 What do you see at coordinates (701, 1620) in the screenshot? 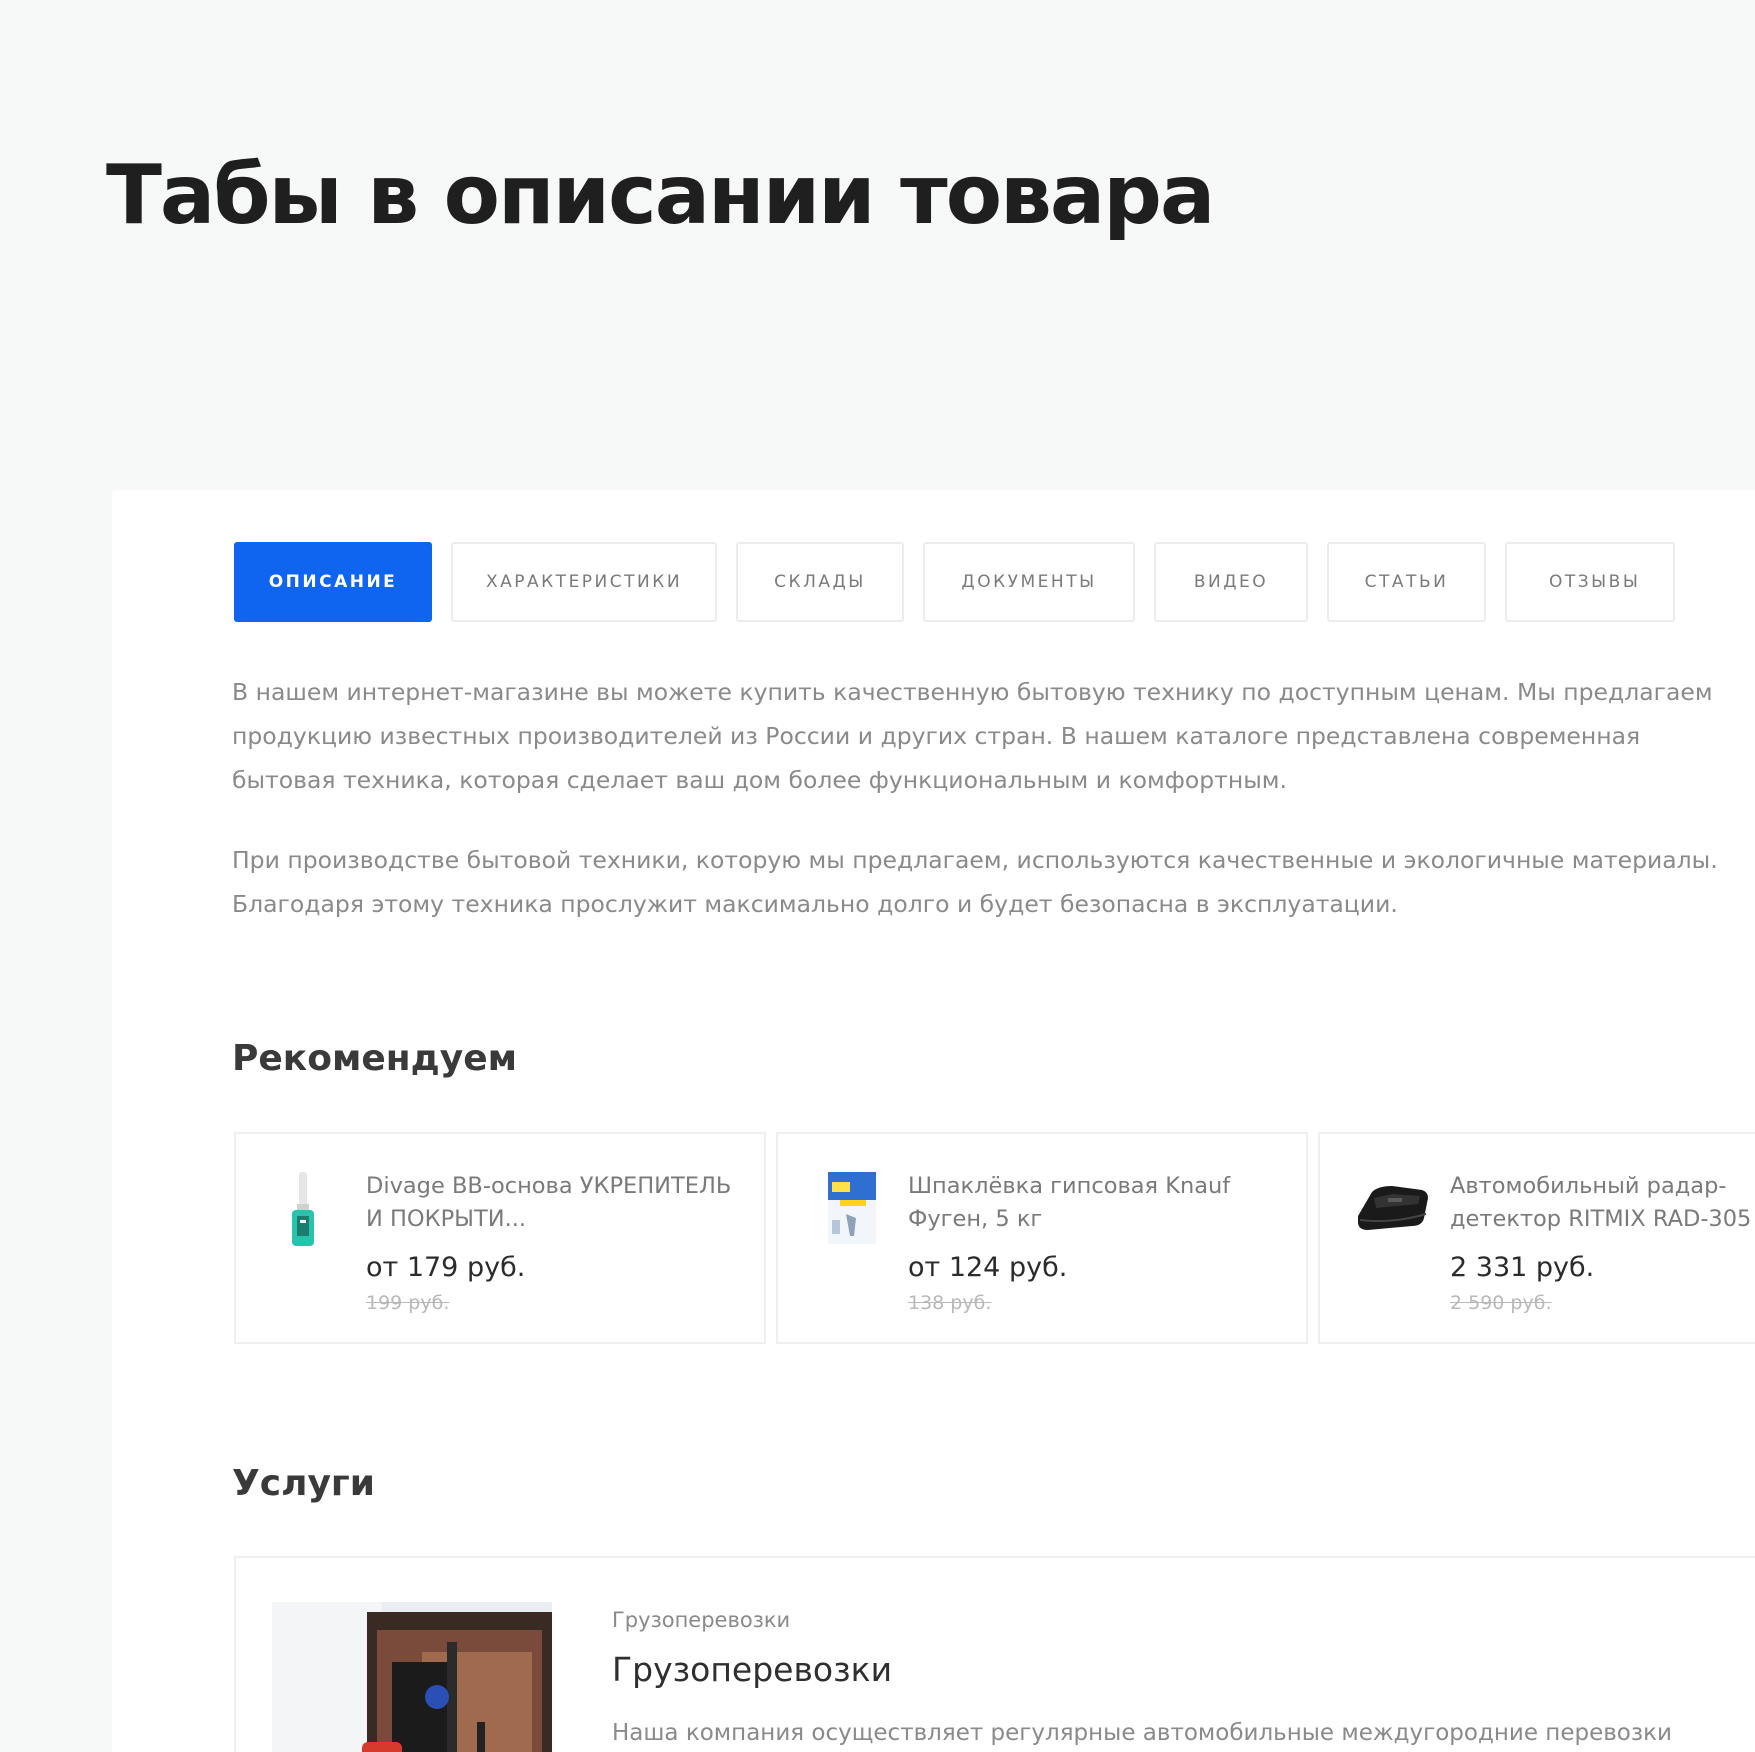
I see `service-category: Грузоперевозки` at bounding box center [701, 1620].